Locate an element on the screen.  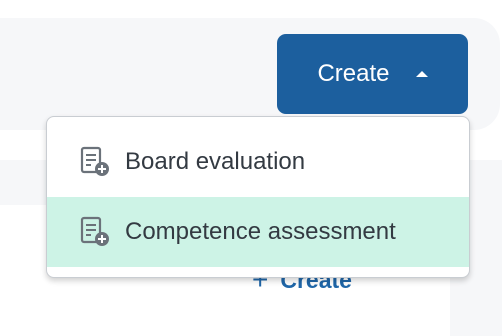
create-button: Create is located at coordinates (372, 74).